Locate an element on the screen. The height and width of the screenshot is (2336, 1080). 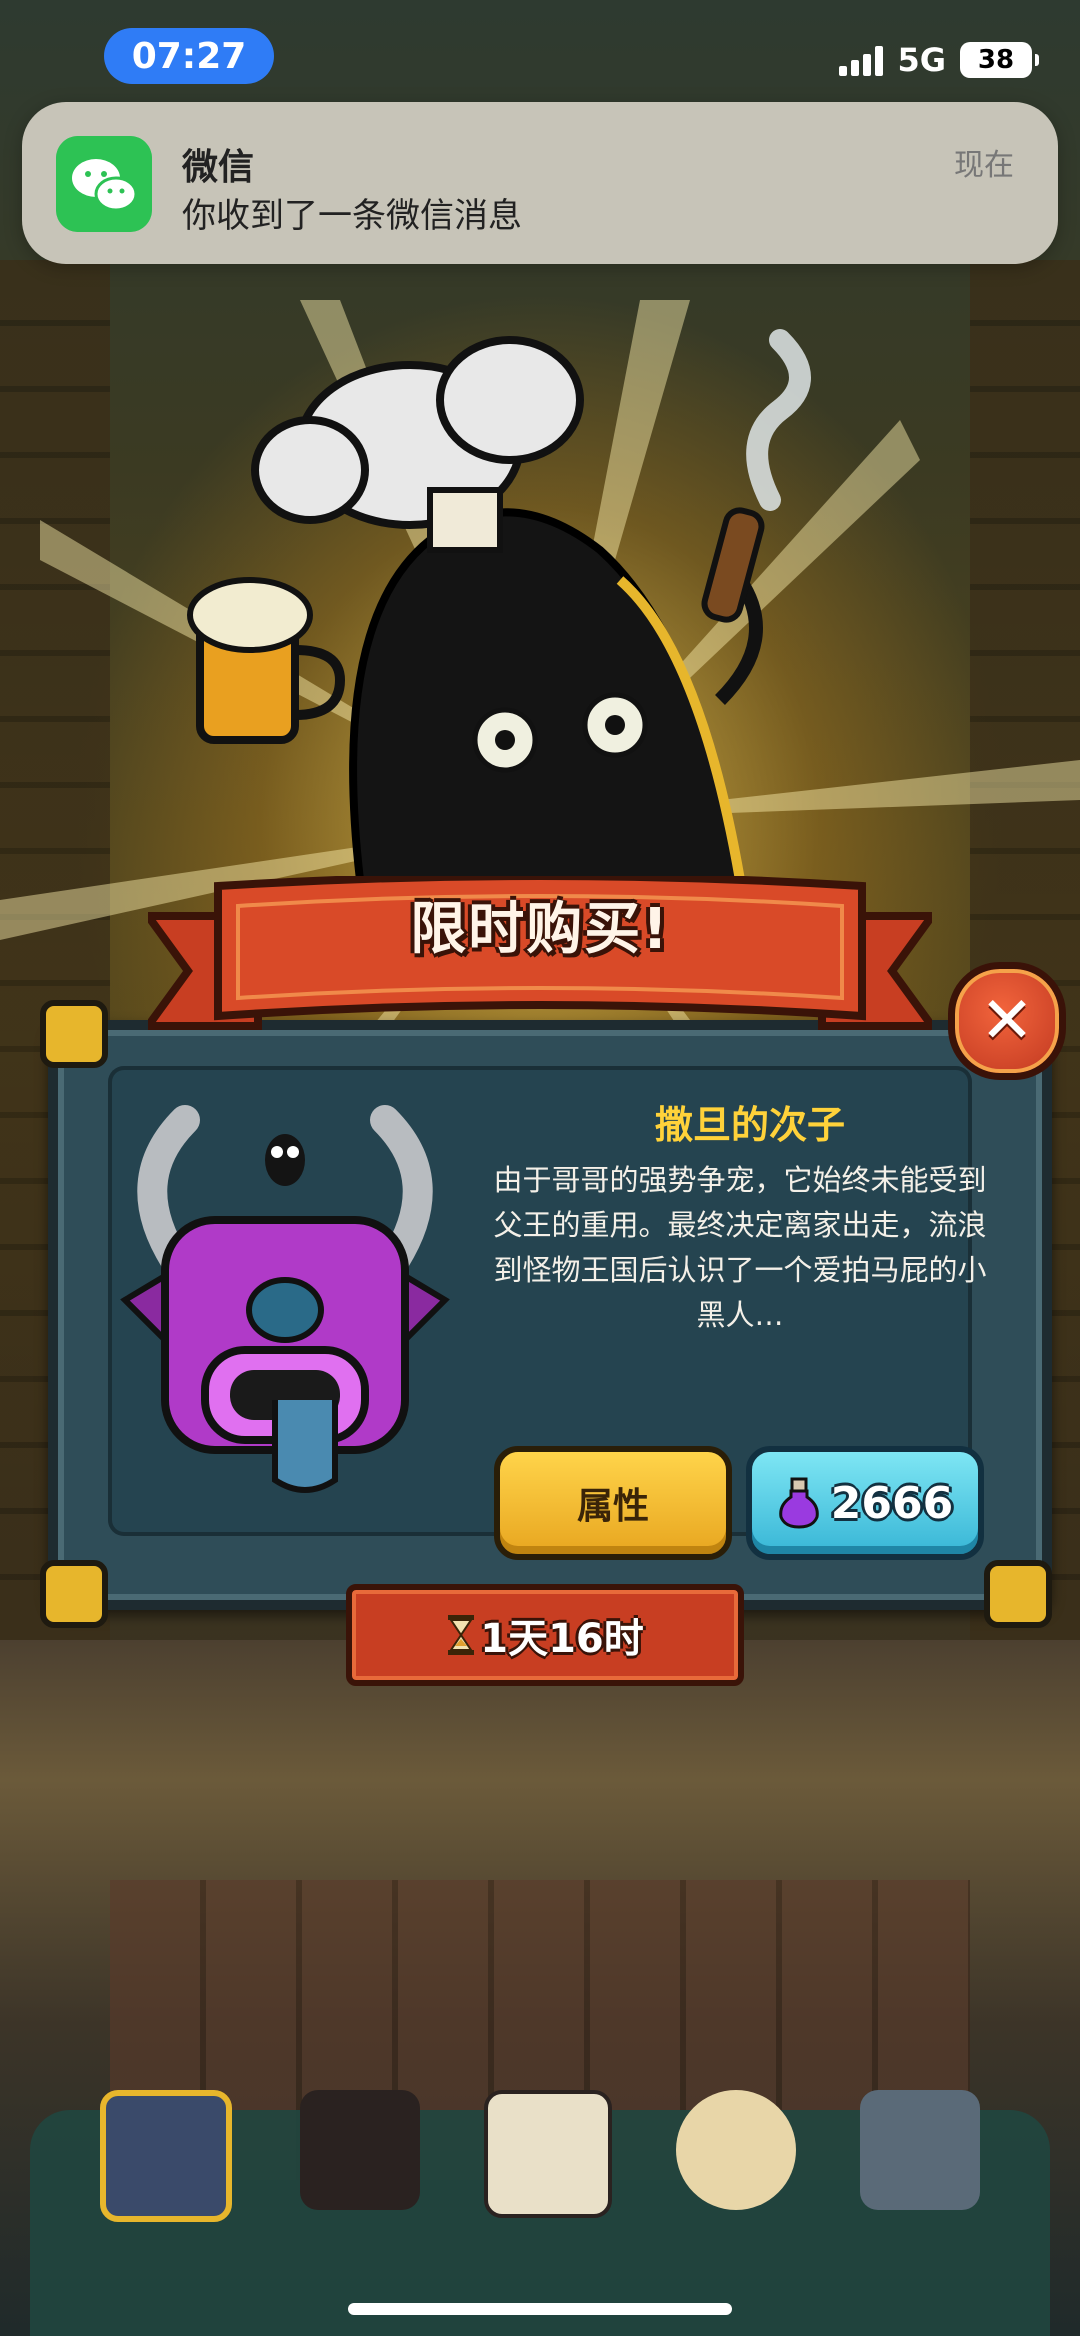
monster-icon is located at coordinates (360, 2150).